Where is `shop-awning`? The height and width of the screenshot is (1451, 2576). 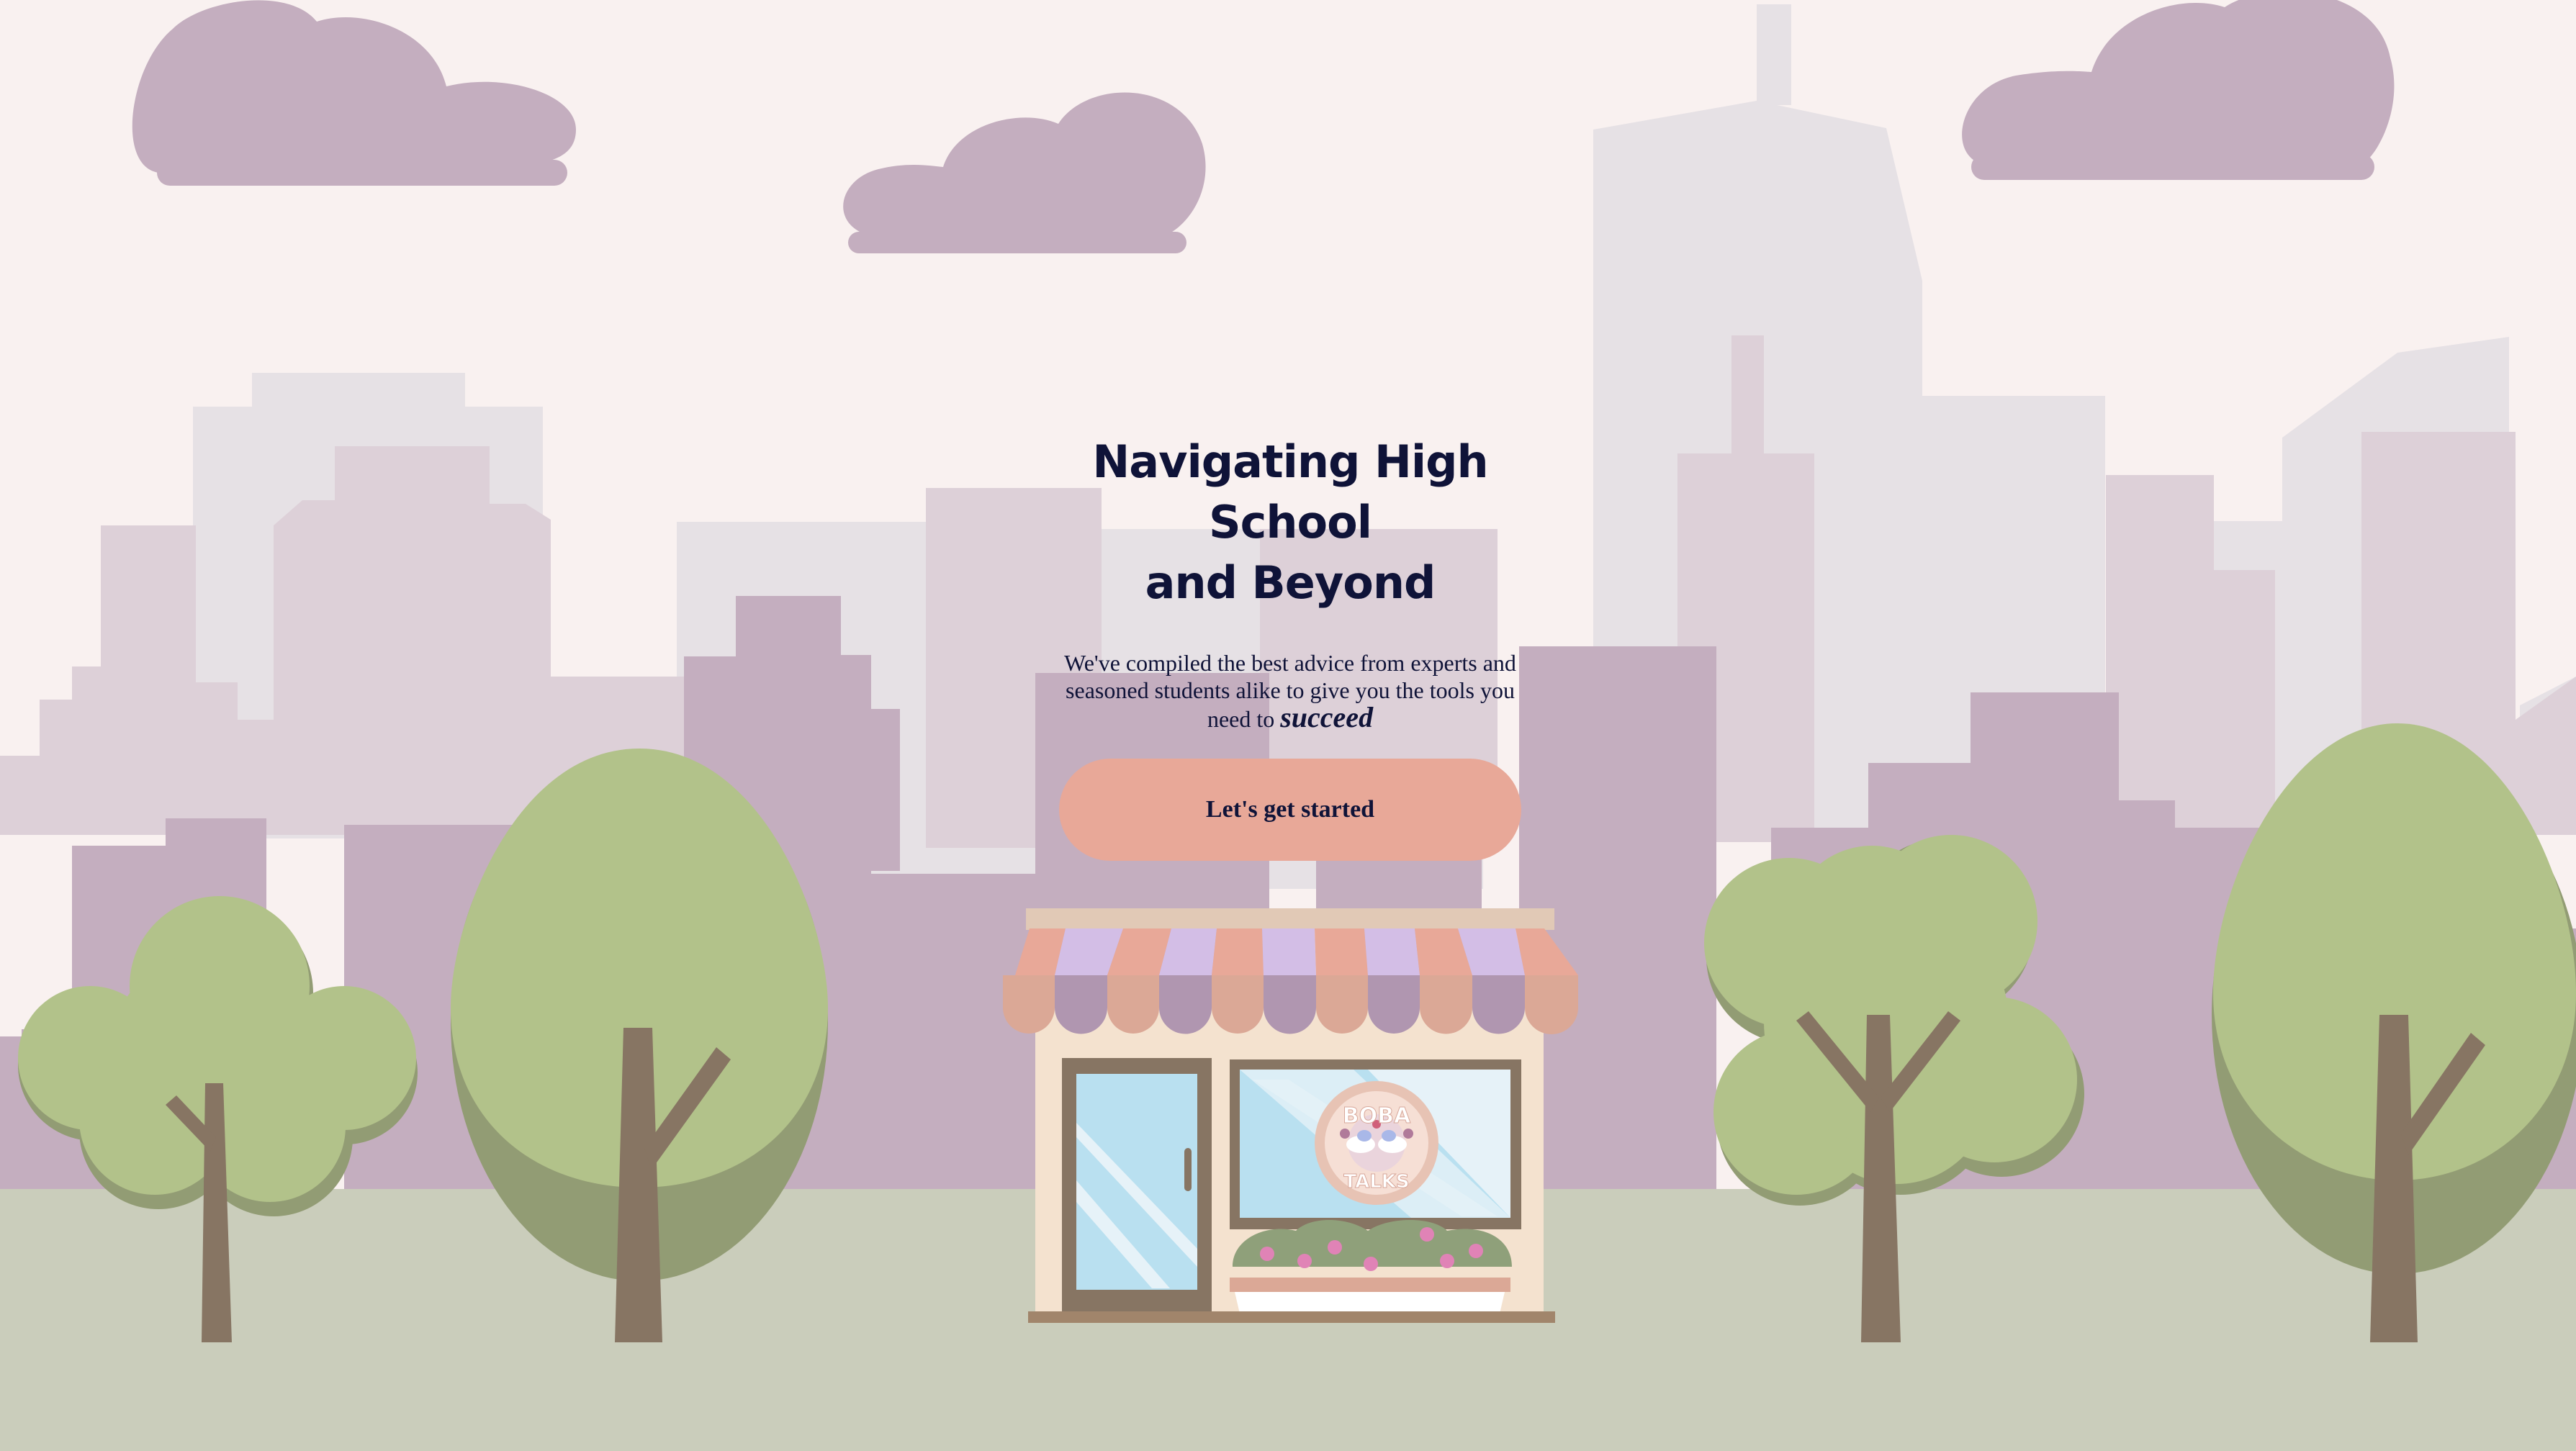 shop-awning is located at coordinates (1296, 951).